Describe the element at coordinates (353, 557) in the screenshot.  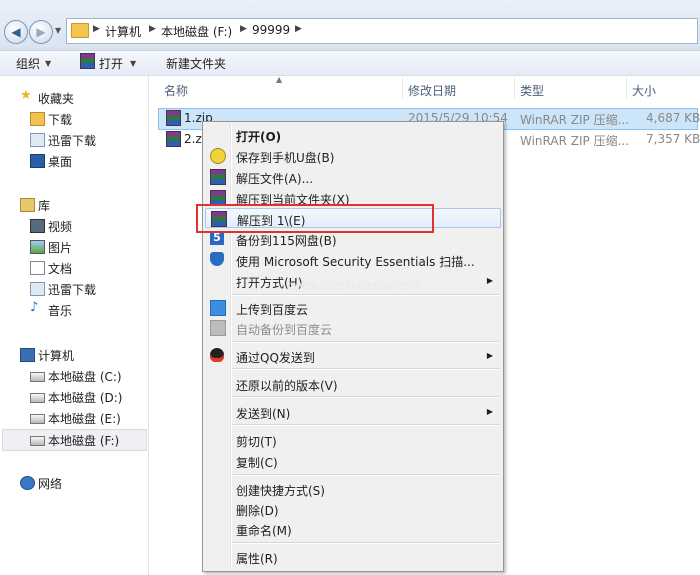
I see `menu-item-properties: 属性(R)` at that location.